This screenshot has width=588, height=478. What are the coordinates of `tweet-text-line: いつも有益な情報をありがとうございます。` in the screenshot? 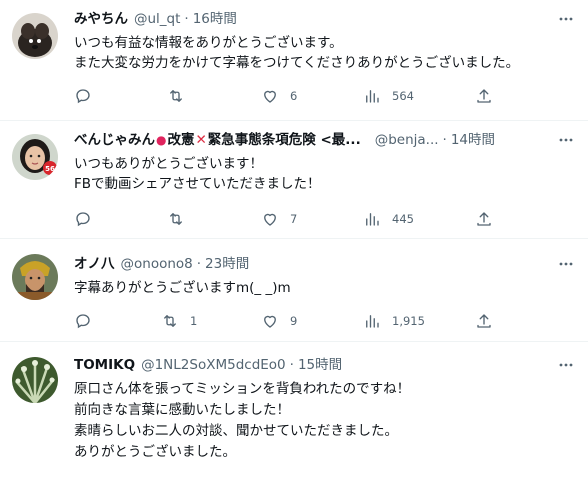 It's located at (208, 43).